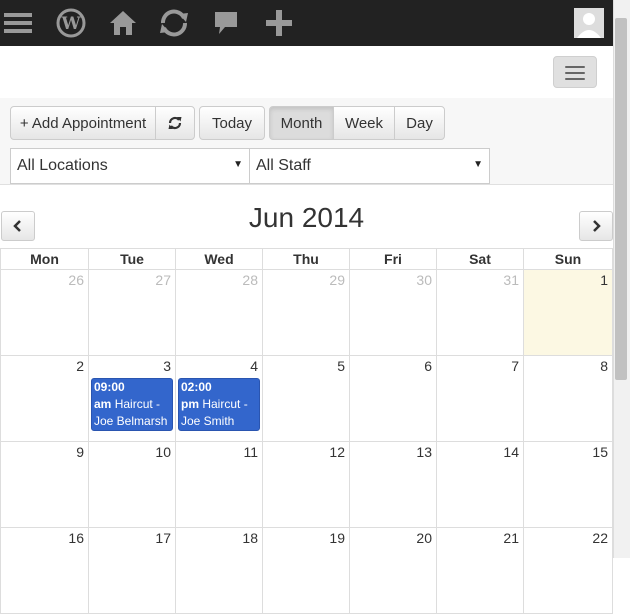 Image resolution: width=630 pixels, height=614 pixels. I want to click on nav-toggle-button, so click(575, 72).